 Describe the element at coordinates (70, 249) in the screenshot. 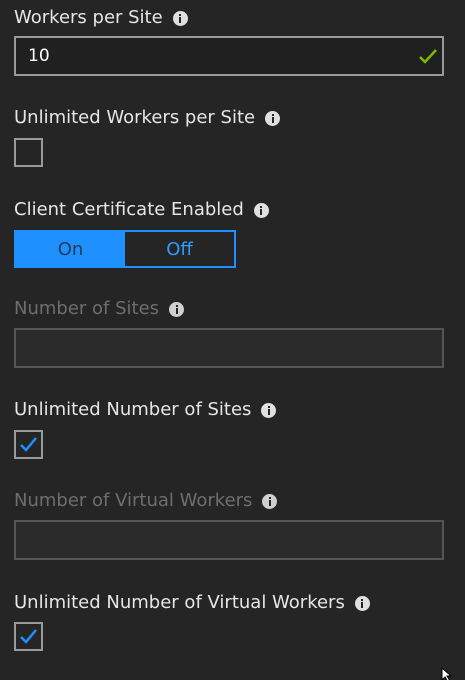

I see `toggle-on-option: On` at that location.